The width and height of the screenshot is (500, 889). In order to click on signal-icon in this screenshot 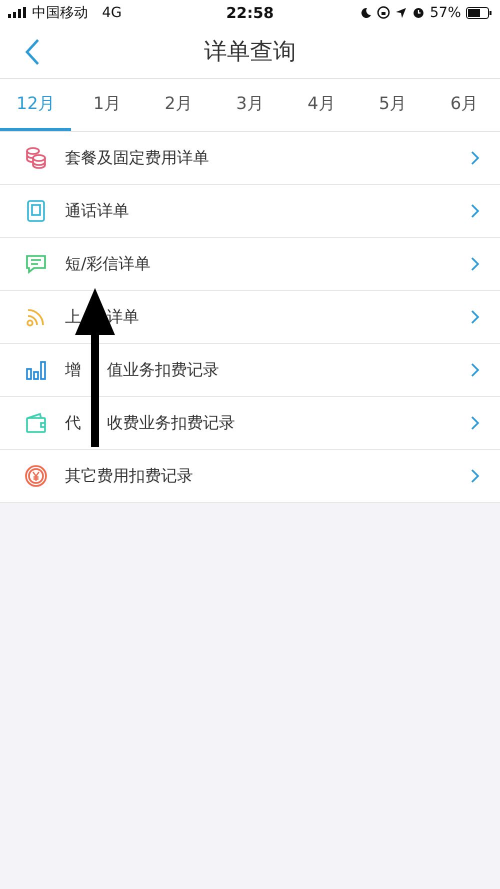, I will do `click(18, 12)`.